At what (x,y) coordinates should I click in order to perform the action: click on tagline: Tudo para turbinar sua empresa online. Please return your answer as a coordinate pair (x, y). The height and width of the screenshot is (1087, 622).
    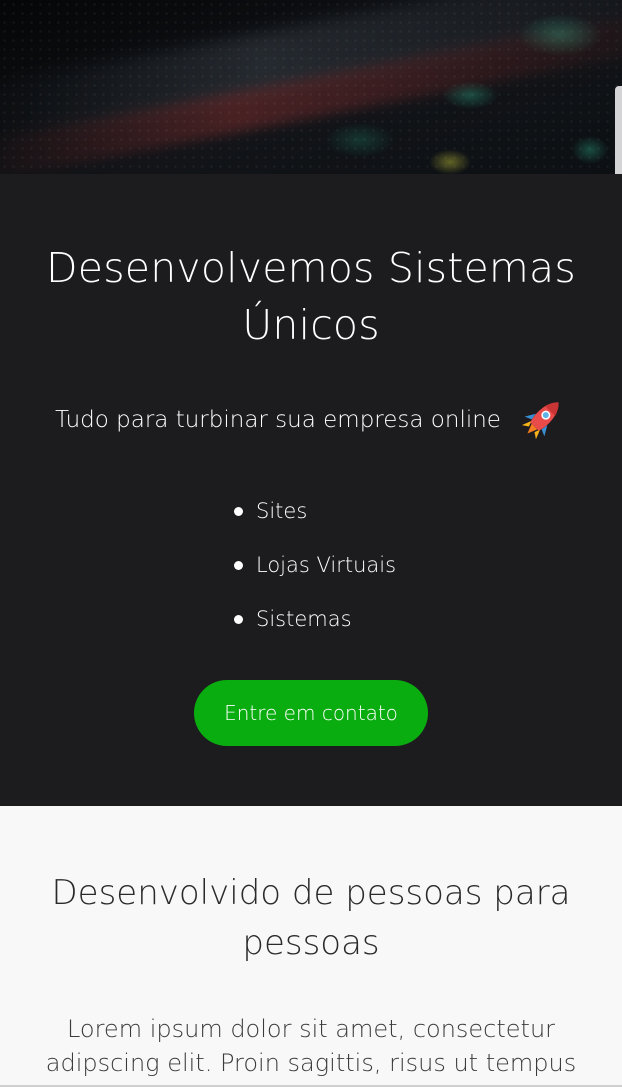
    Looking at the image, I should click on (311, 420).